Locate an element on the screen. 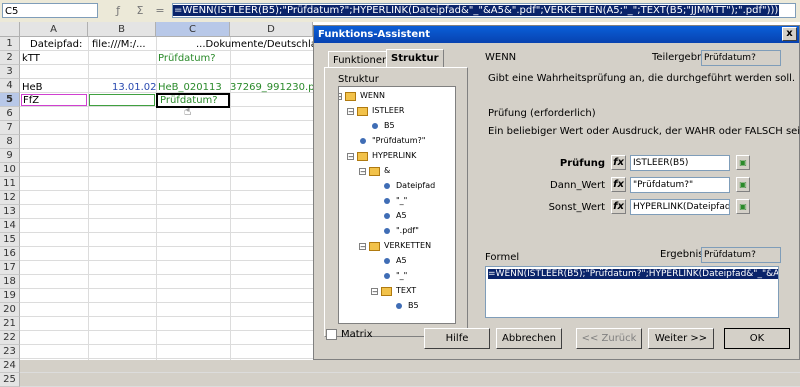 This screenshot has height=387, width=800. col-header-a: A is located at coordinates (54, 29).